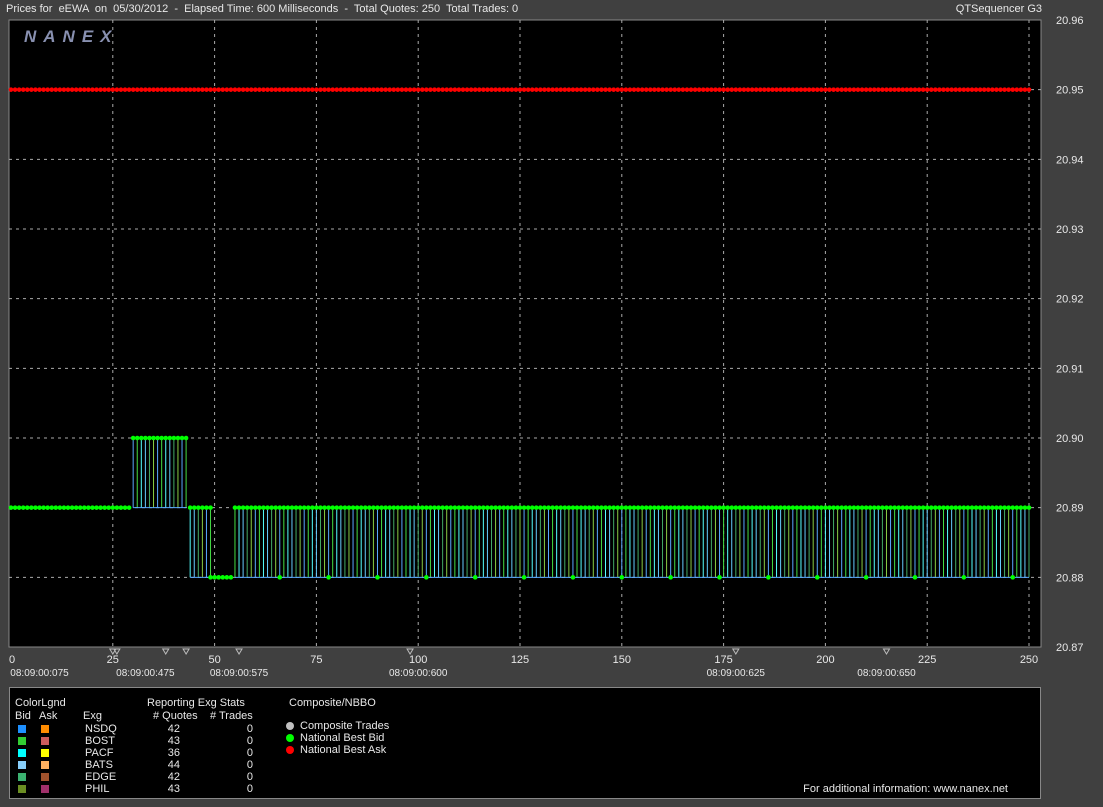 Image resolution: width=1103 pixels, height=807 pixels. What do you see at coordinates (113, 660) in the screenshot?
I see `x-tick-label: 25` at bounding box center [113, 660].